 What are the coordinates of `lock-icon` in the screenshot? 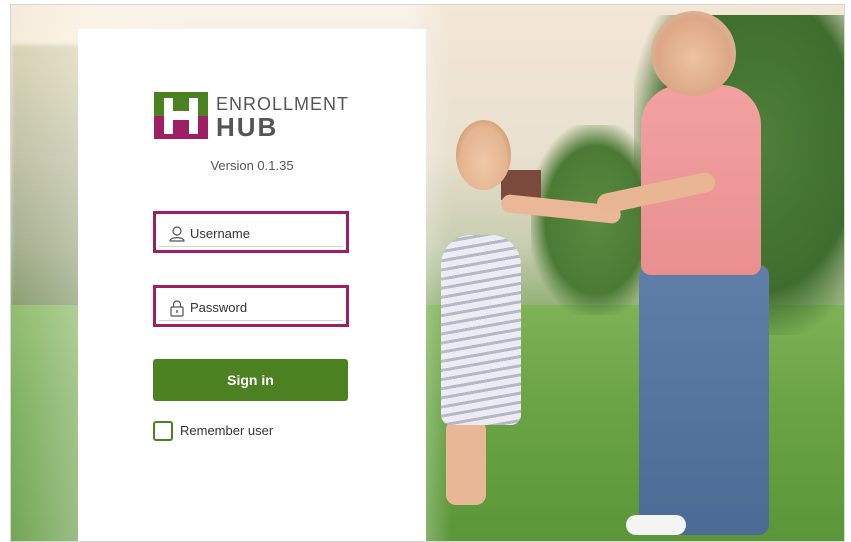 It's located at (177, 308).